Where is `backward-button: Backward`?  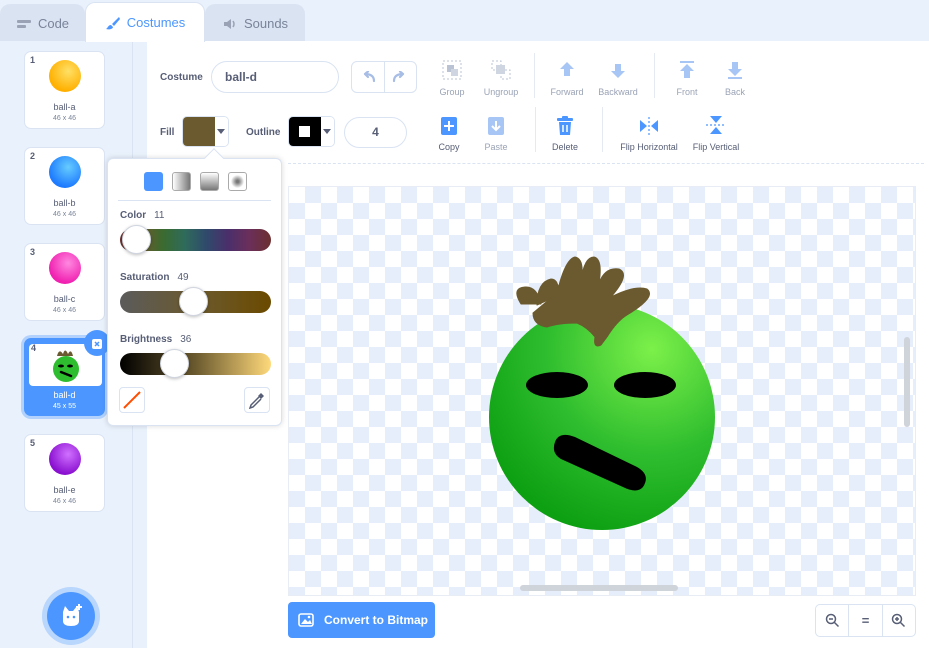 backward-button: Backward is located at coordinates (618, 78).